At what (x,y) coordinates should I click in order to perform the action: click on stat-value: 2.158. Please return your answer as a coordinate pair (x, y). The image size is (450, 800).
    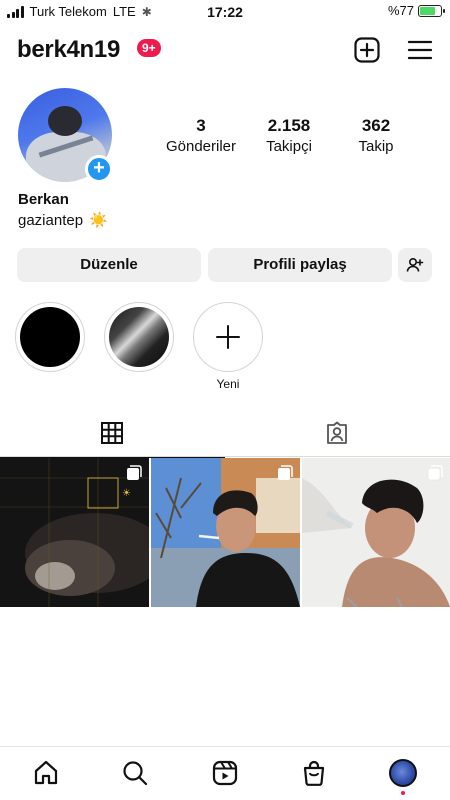
    Looking at the image, I should click on (289, 125).